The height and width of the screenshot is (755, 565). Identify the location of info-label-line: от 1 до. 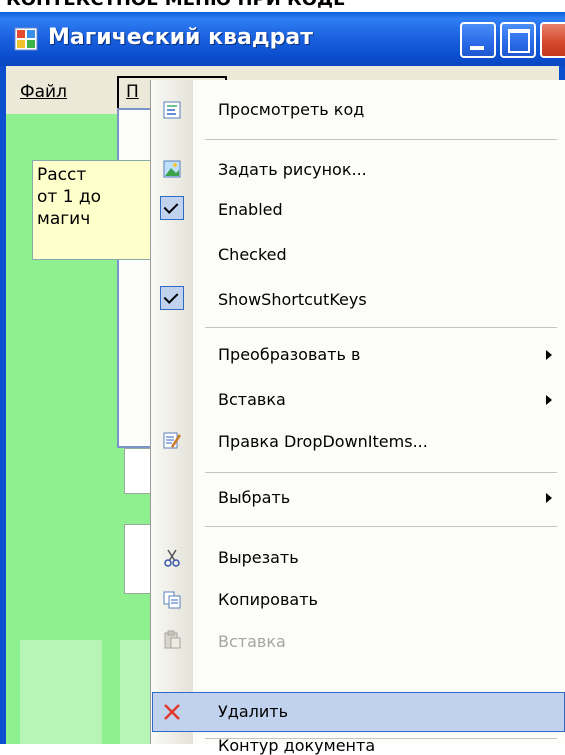
(69, 197).